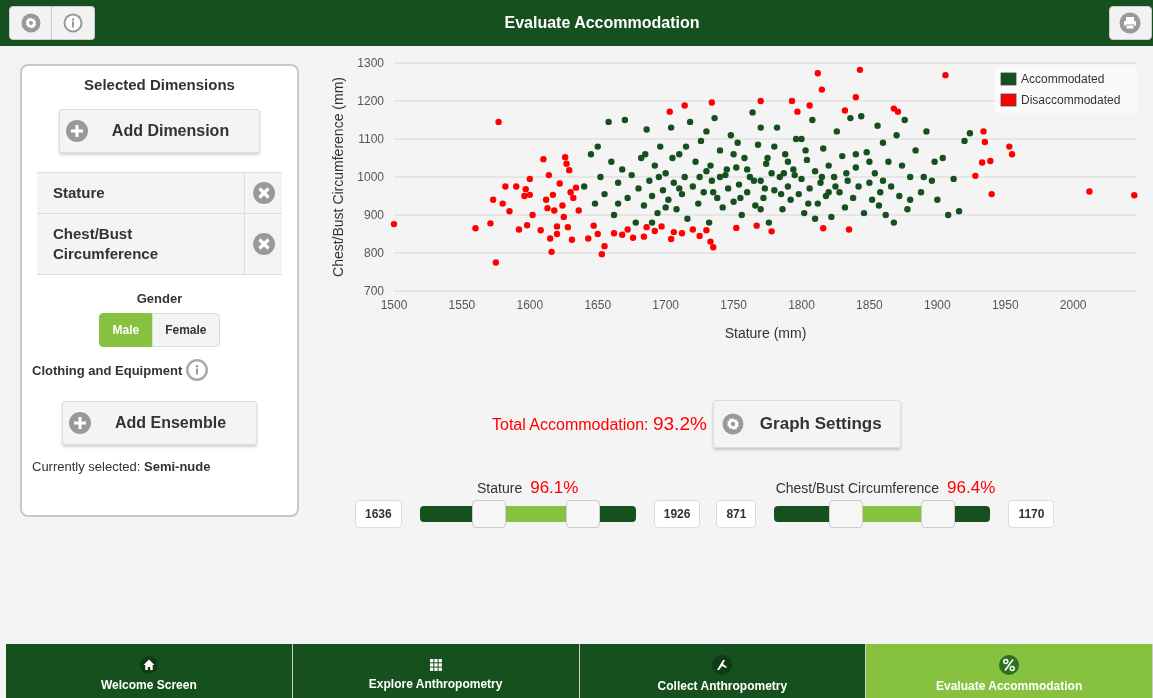  Describe the element at coordinates (378, 514) in the screenshot. I see `min-value-field: 1636` at that location.